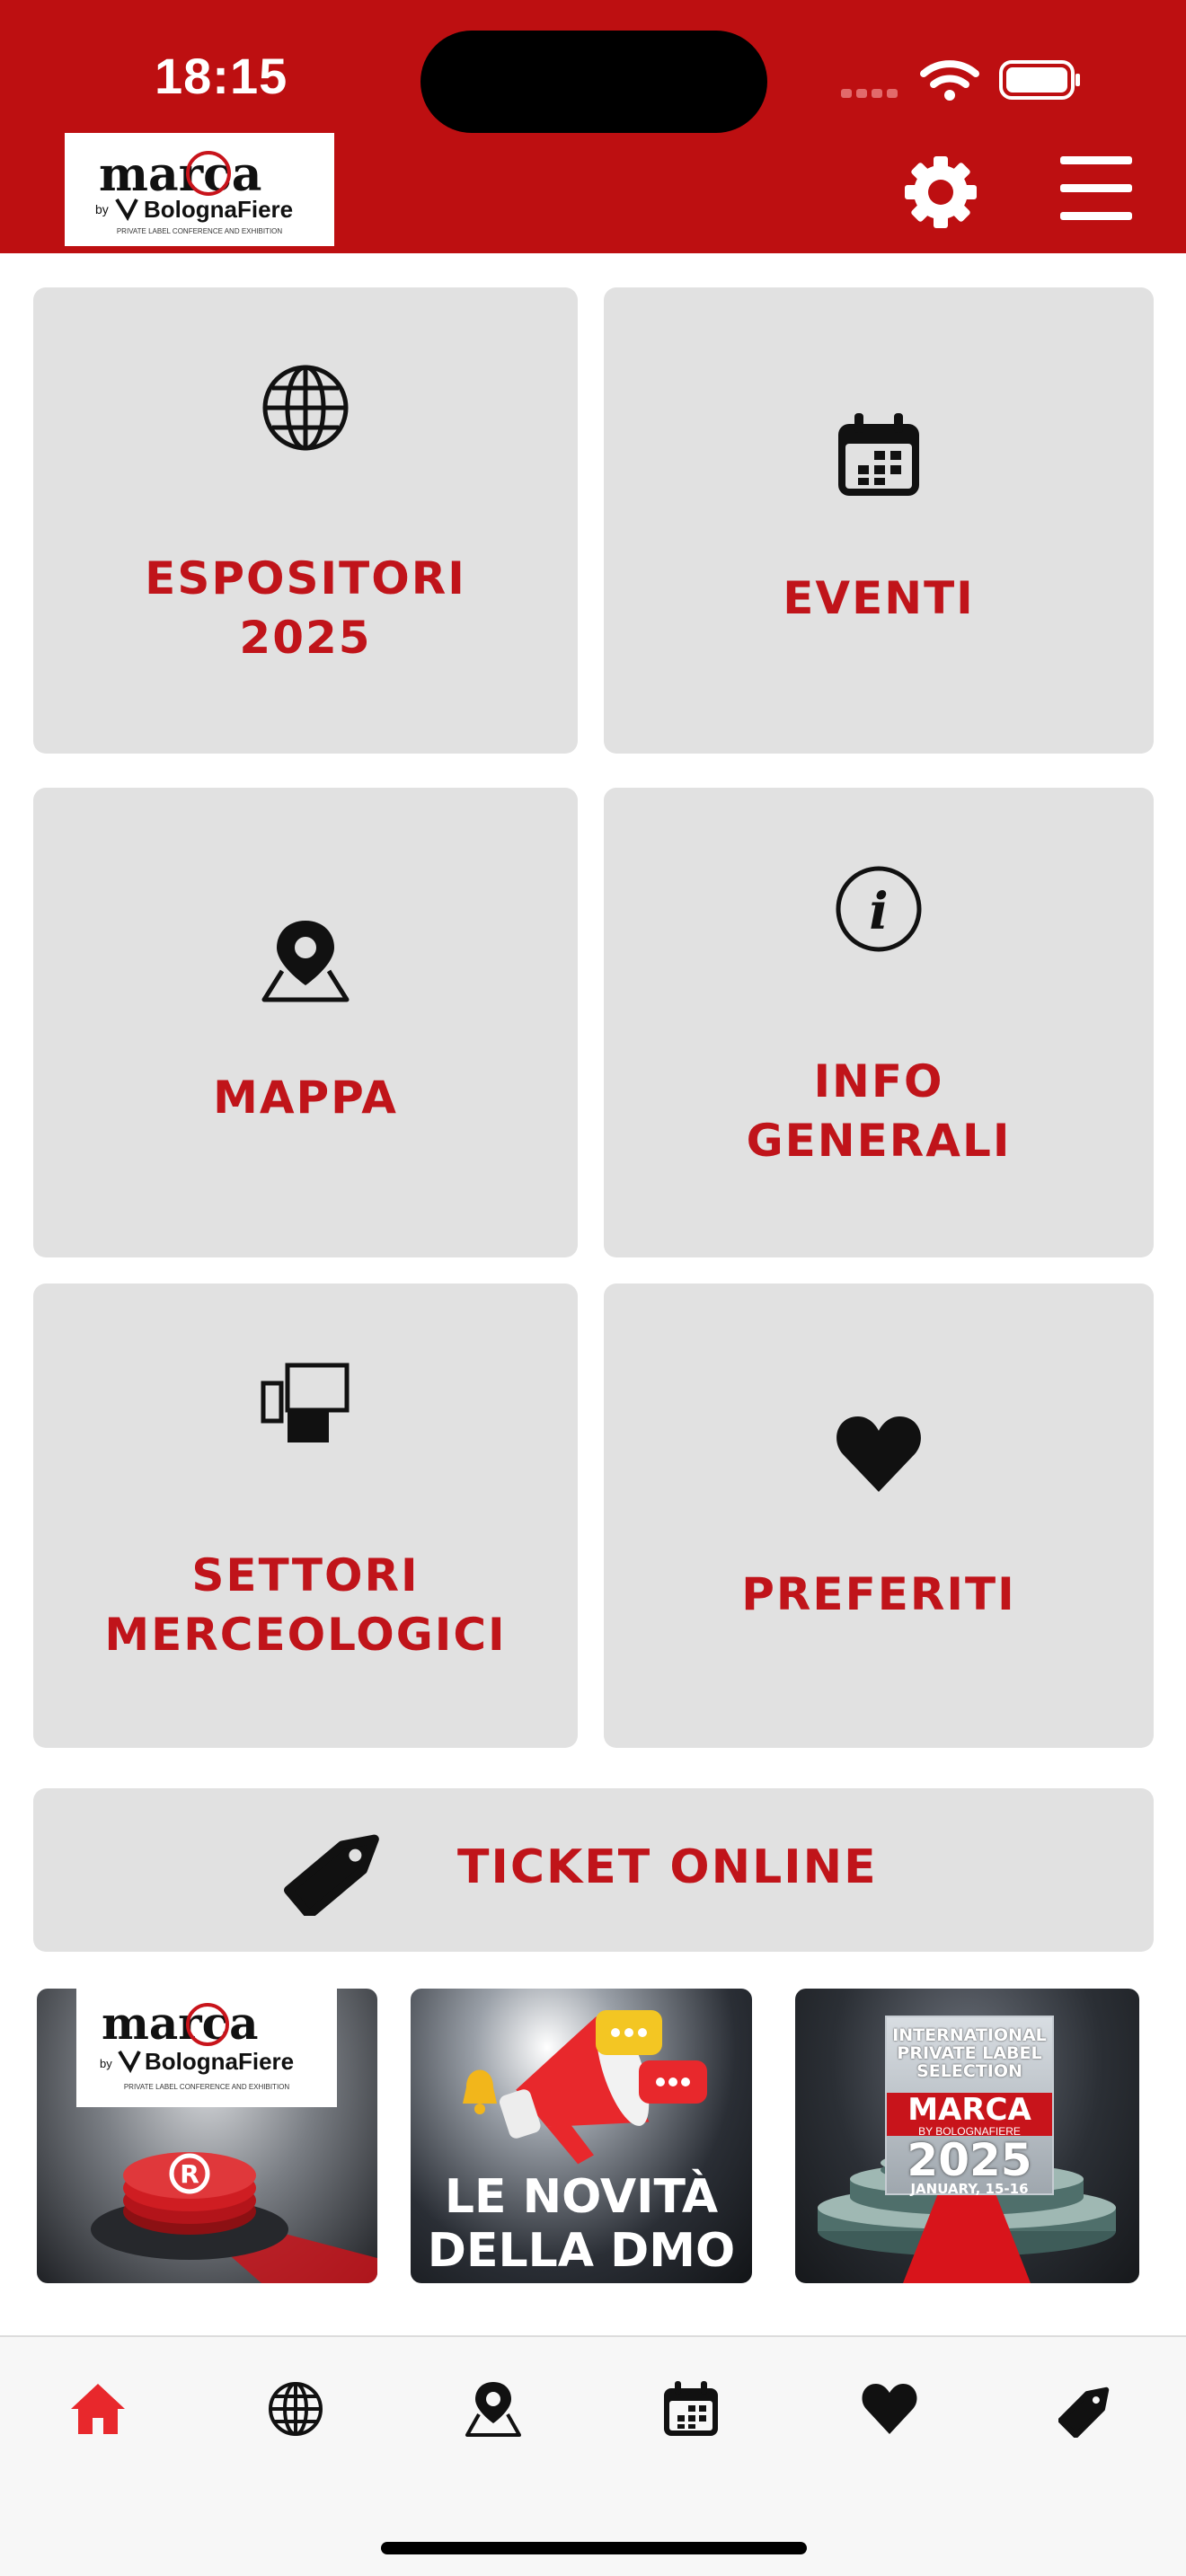 Image resolution: width=1186 pixels, height=2576 pixels. I want to click on sectors-icon, so click(305, 1402).